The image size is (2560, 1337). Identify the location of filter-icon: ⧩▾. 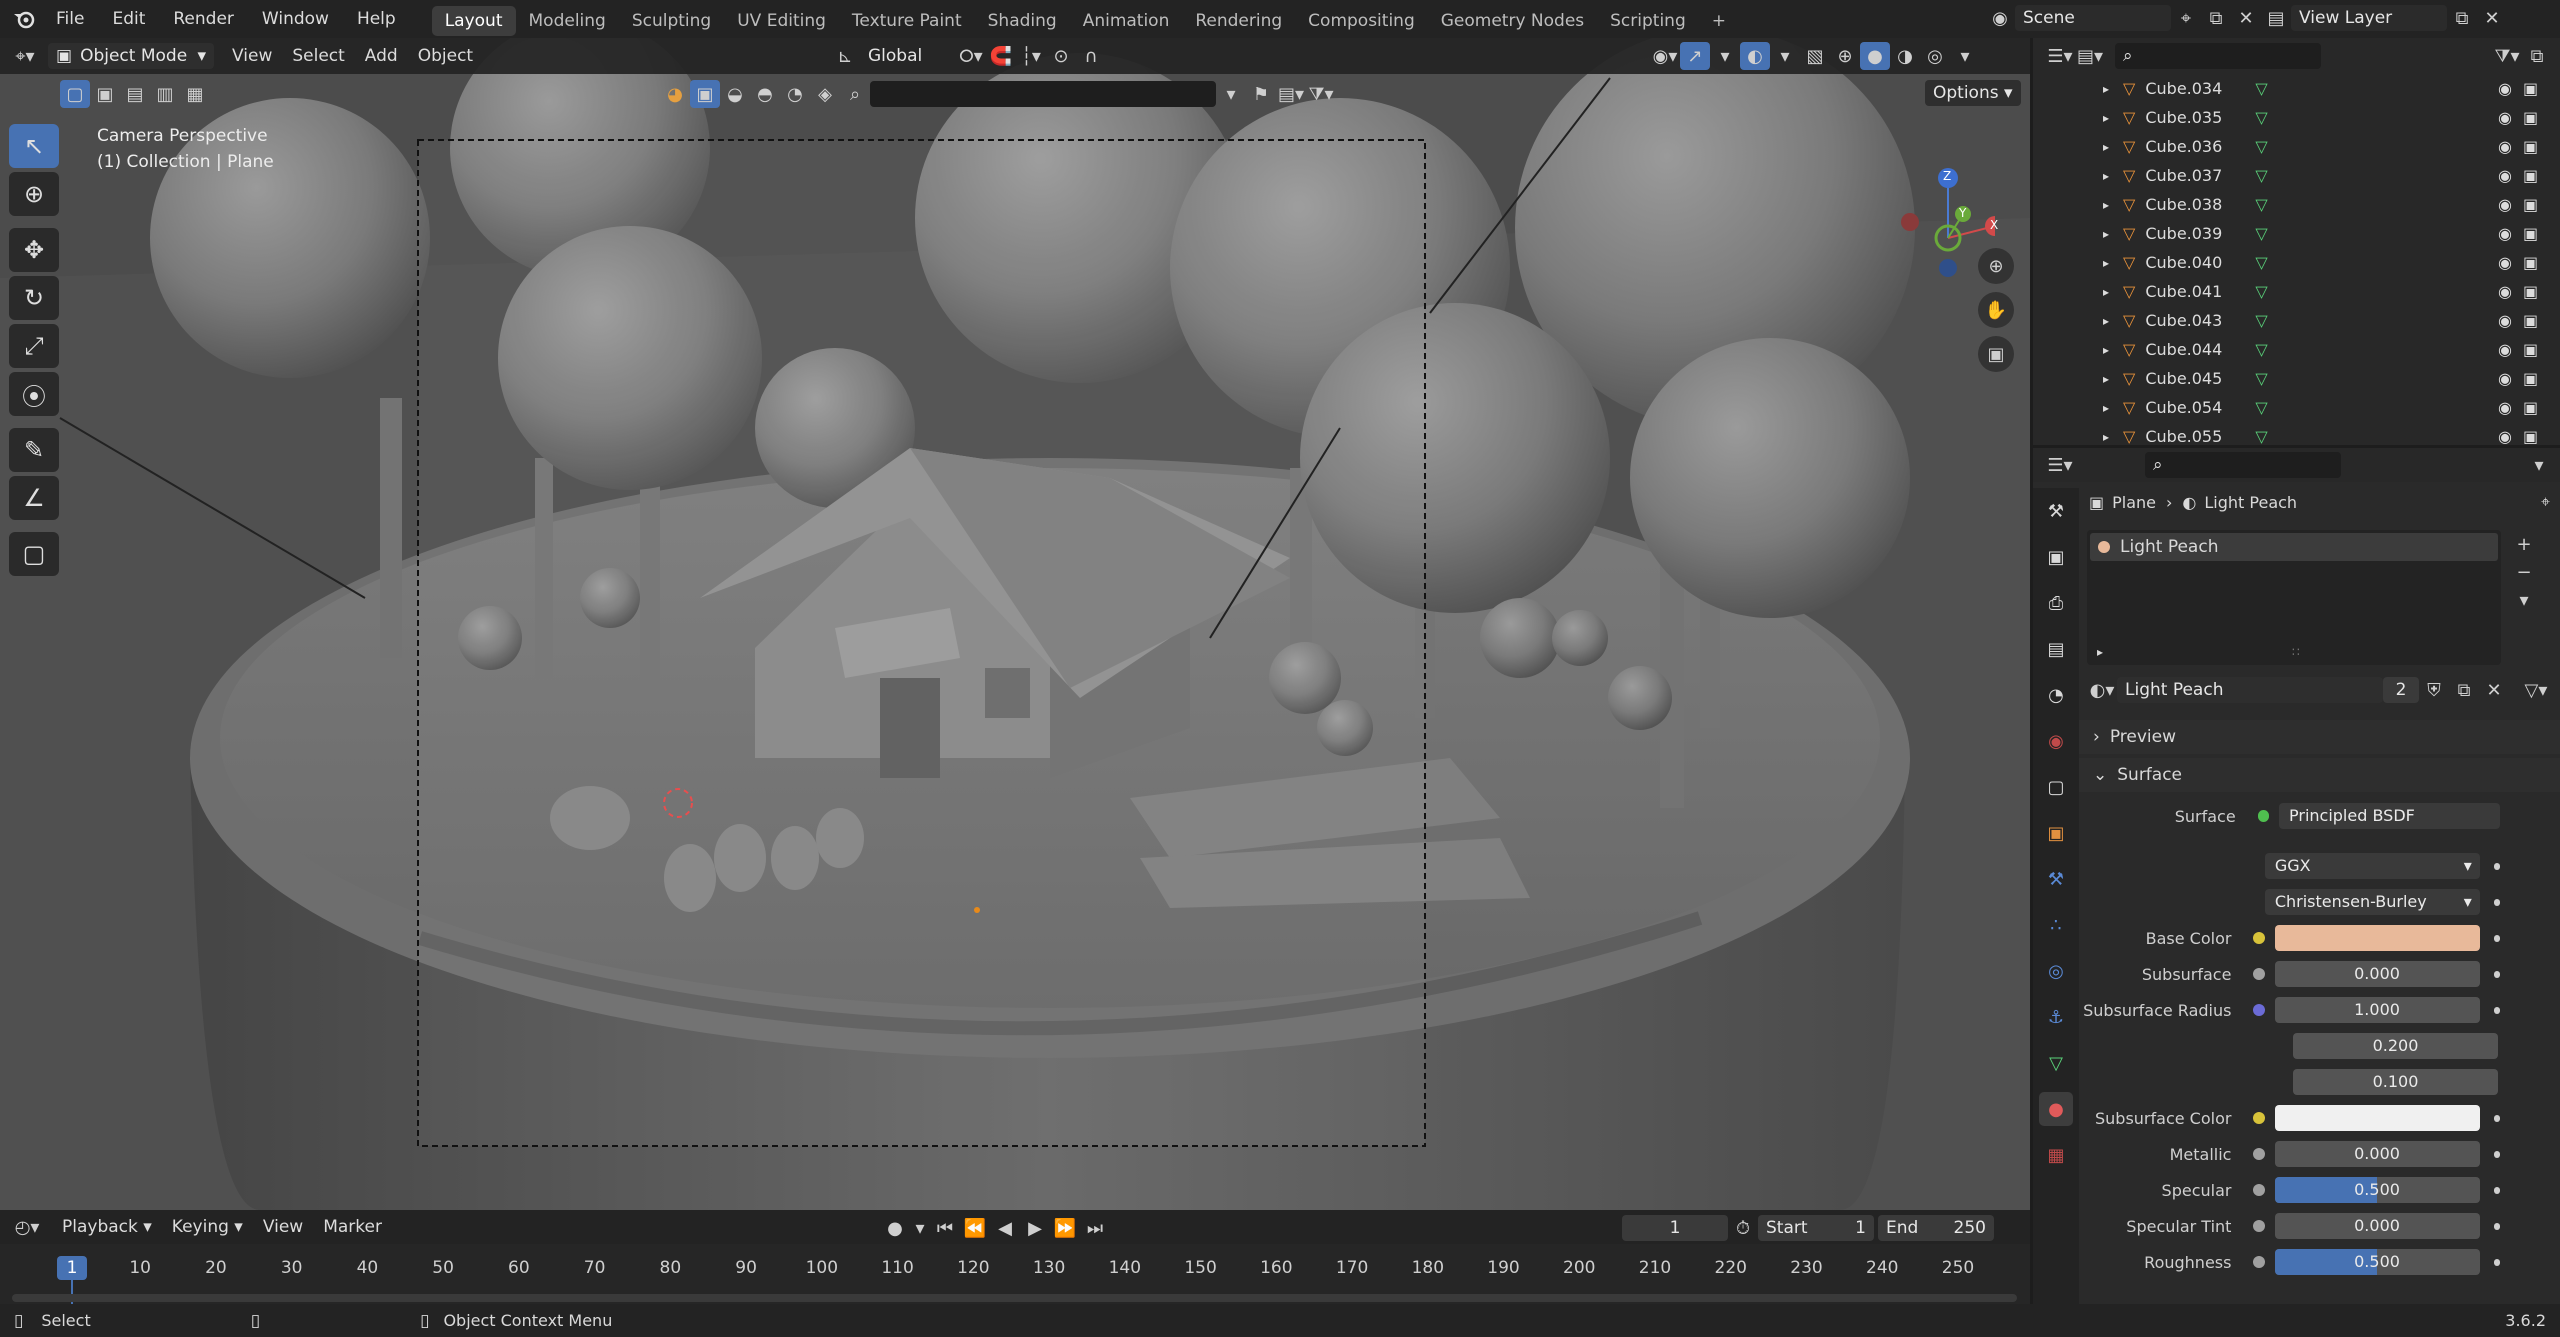
(1321, 94).